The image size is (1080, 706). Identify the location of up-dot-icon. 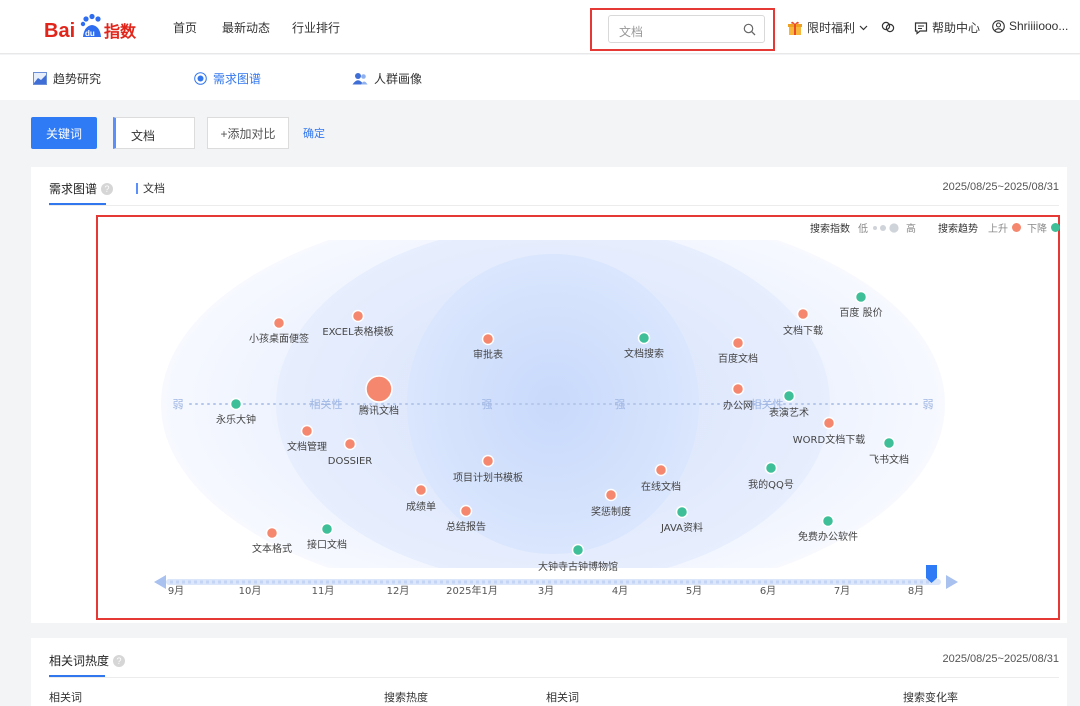
(1016, 227).